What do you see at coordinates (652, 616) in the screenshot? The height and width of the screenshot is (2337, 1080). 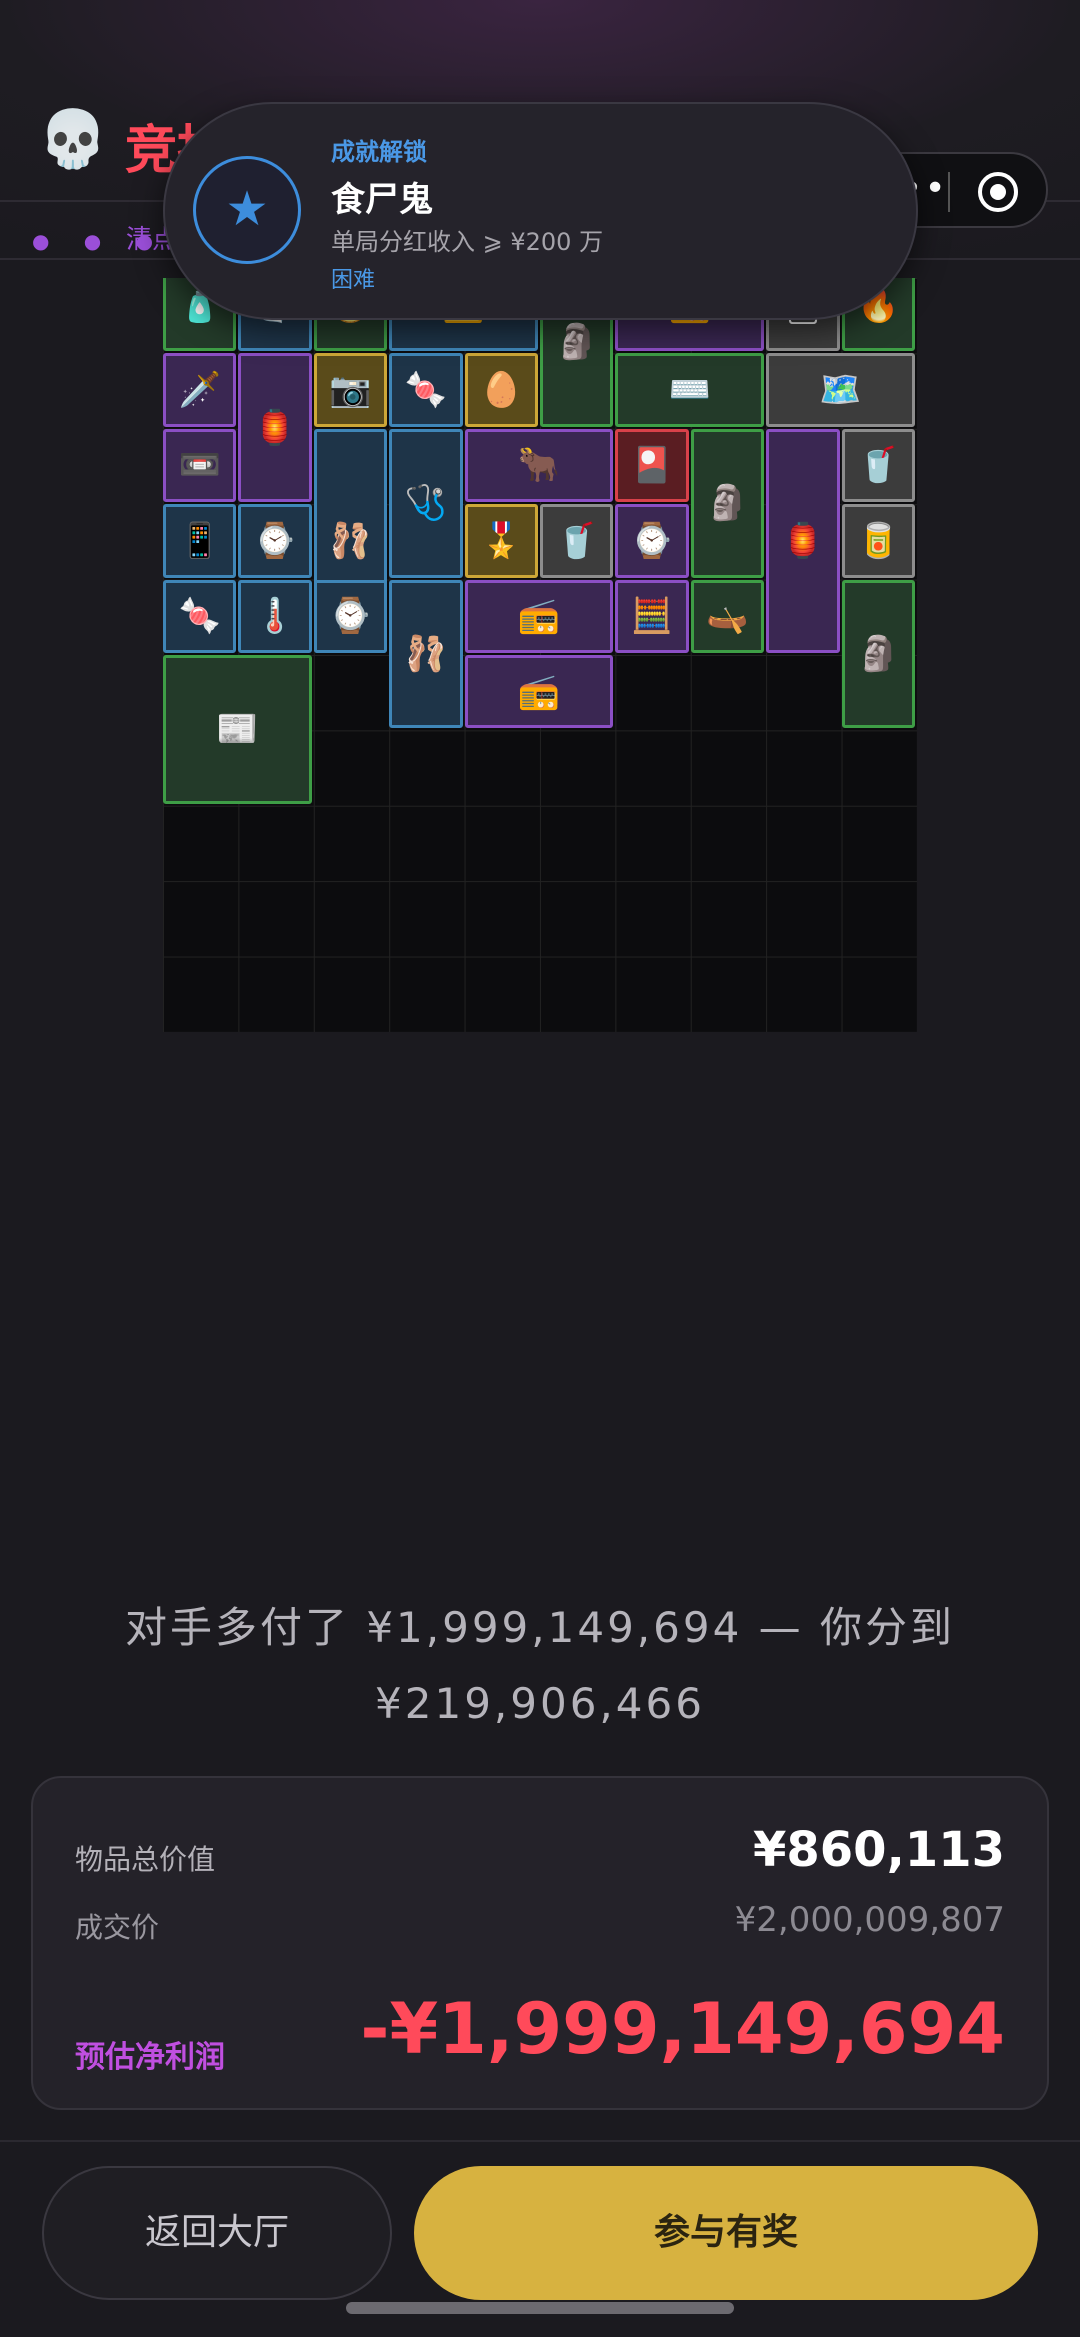 I see `grid-item: 🧮` at bounding box center [652, 616].